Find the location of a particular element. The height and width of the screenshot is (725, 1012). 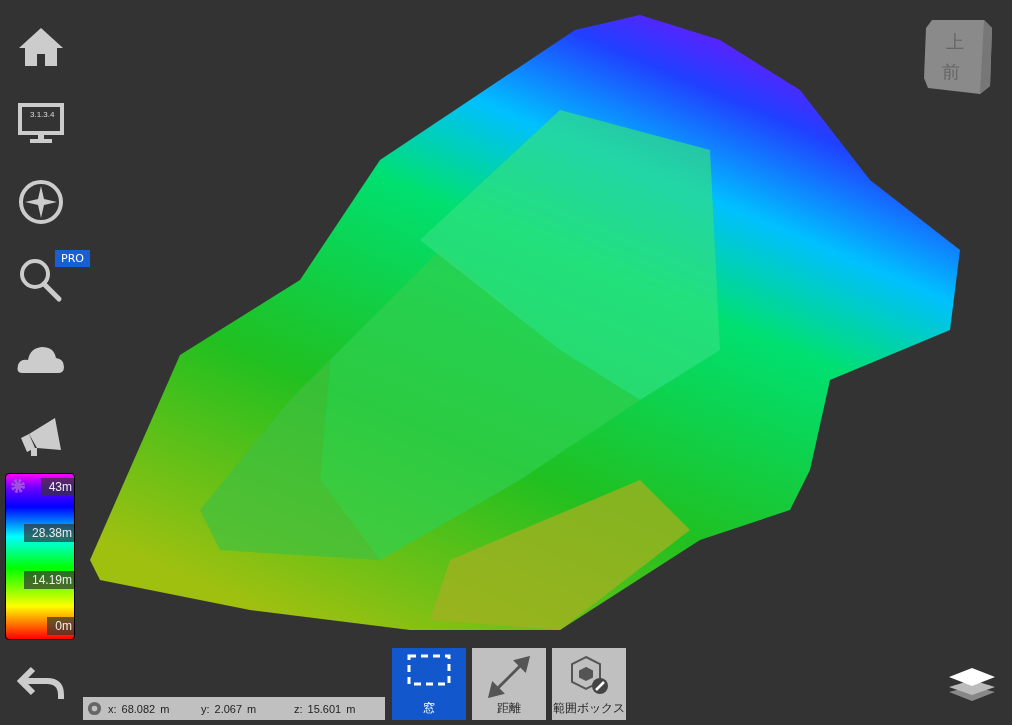

home-icon is located at coordinates (41, 46).